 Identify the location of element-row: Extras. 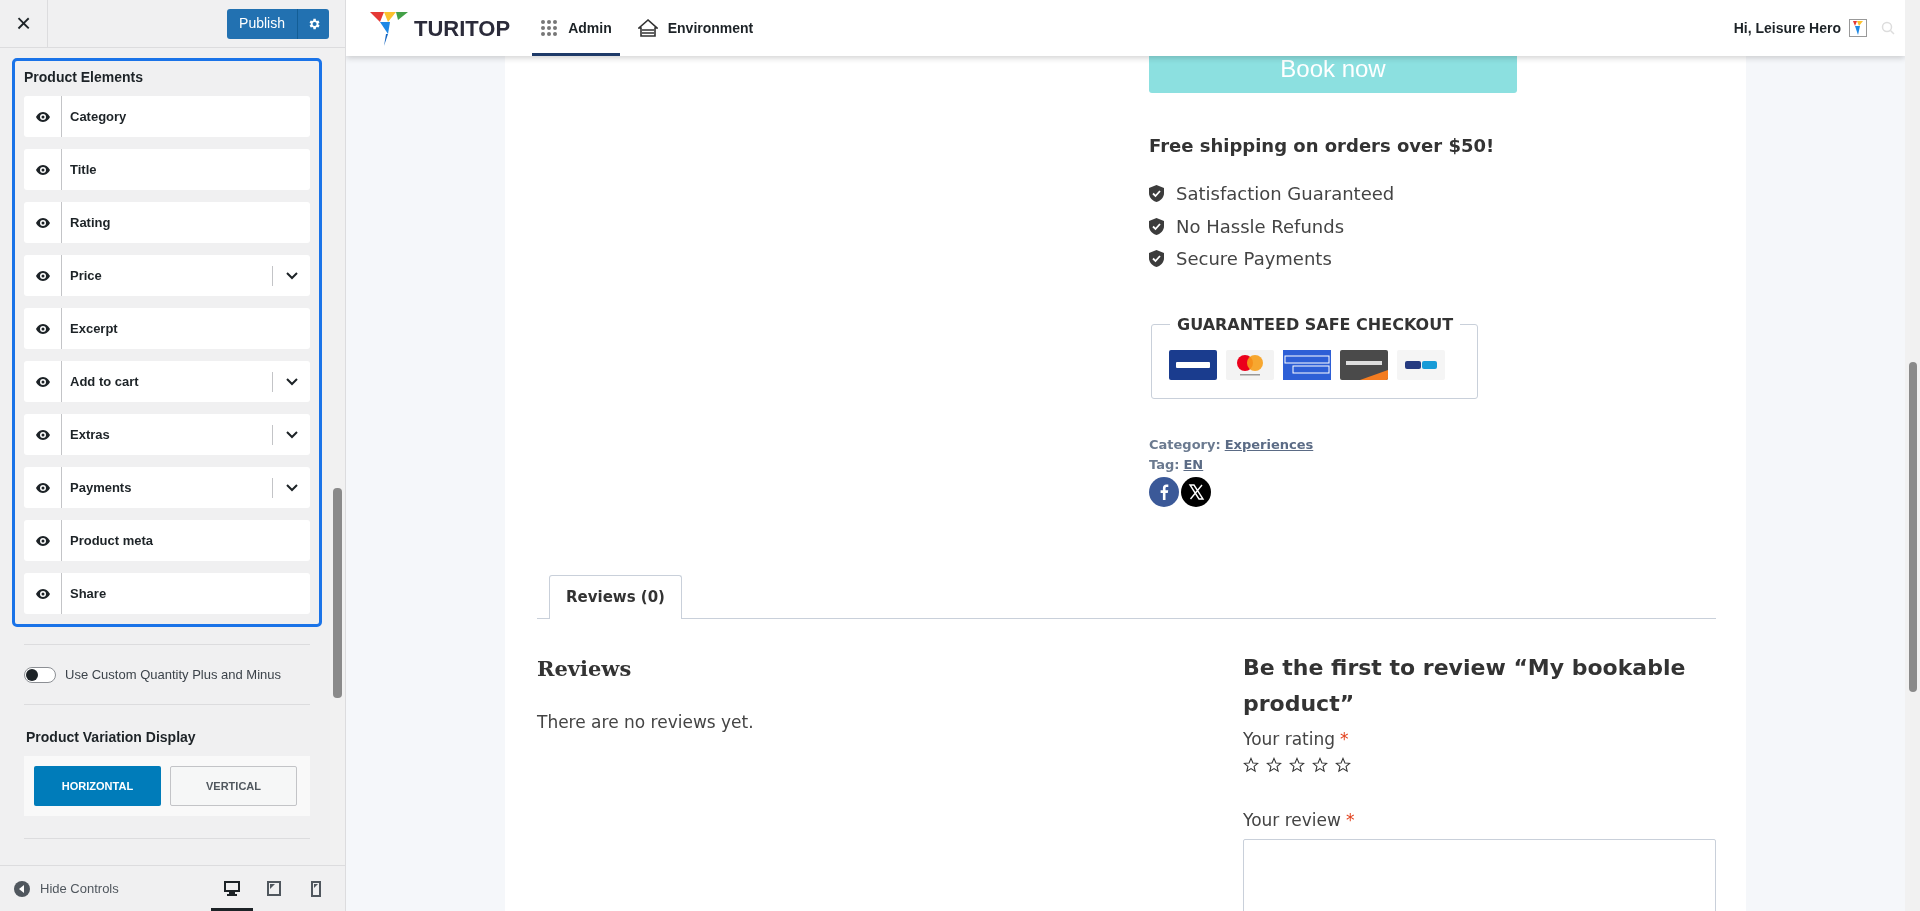
(167, 434).